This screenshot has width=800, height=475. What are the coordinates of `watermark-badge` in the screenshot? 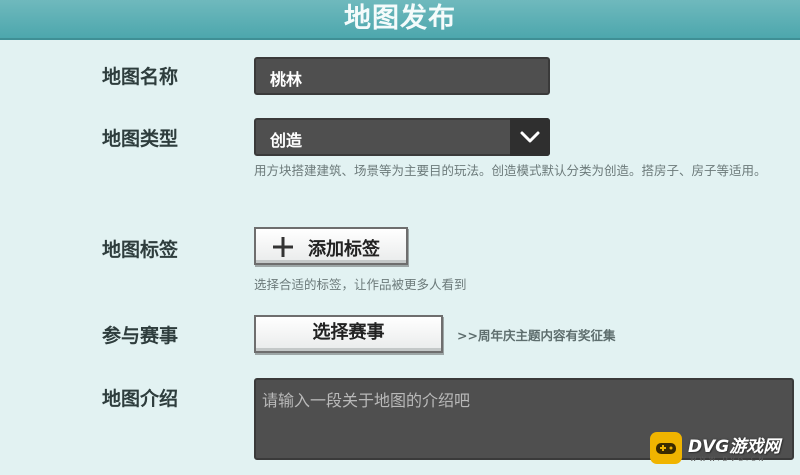 It's located at (666, 448).